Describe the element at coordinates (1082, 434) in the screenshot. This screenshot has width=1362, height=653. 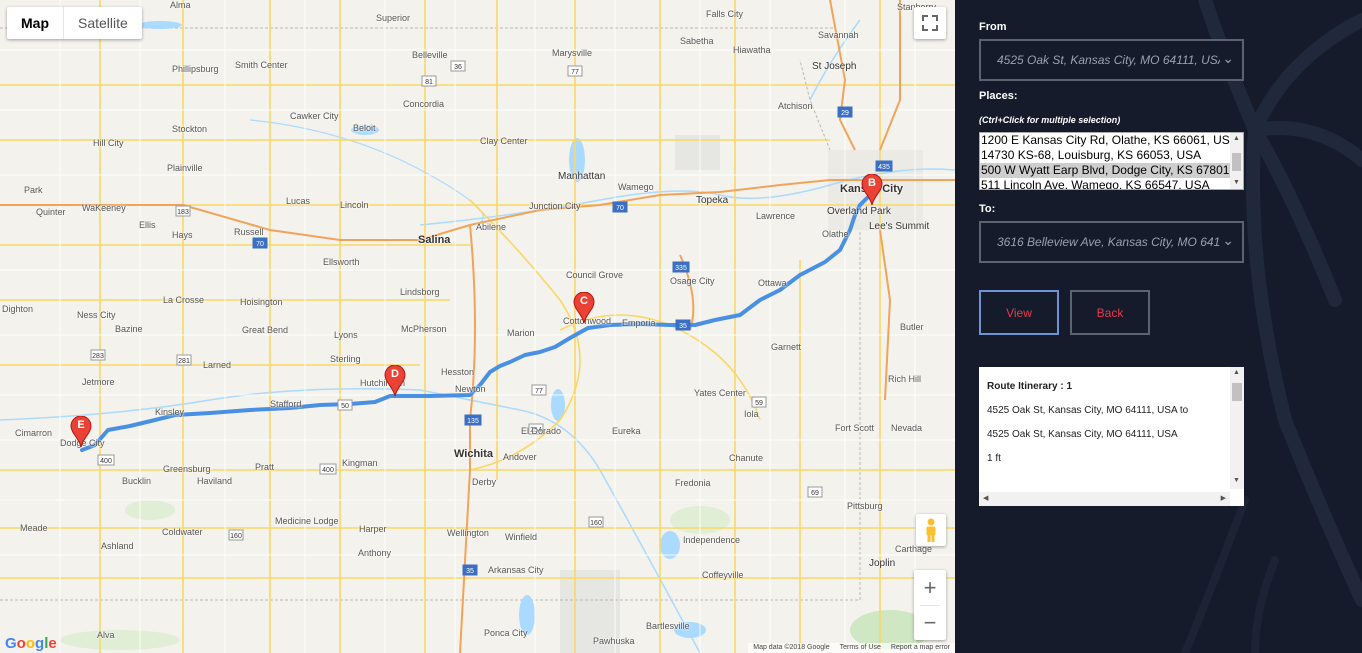
I see `itinerary-to: 4525 Oak St, Kansas City, MO 64111, USA` at that location.